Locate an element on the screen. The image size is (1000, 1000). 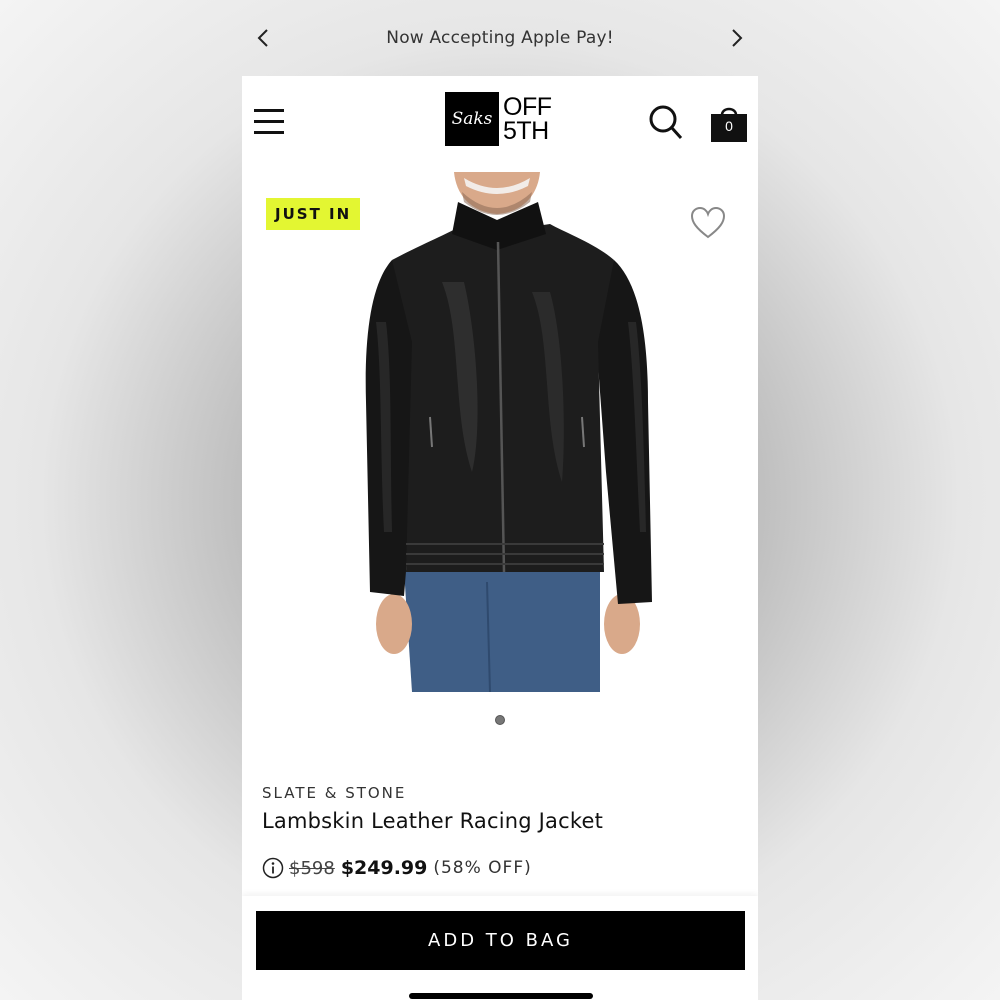
product-name: Lambskin Leather Racing Jacket is located at coordinates (433, 821).